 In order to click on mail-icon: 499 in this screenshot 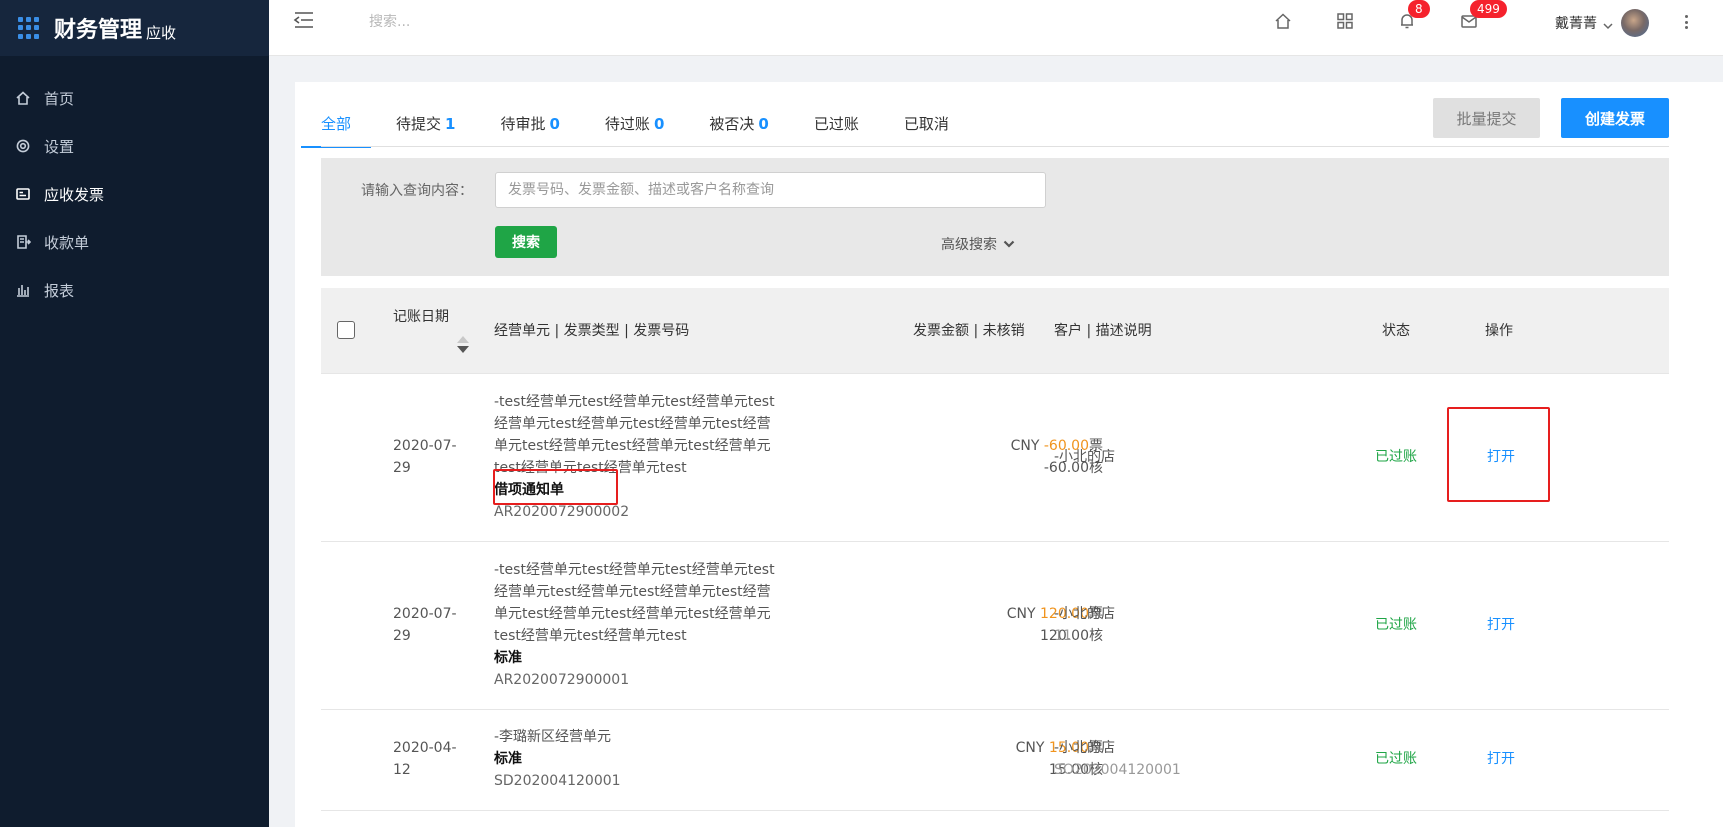, I will do `click(1482, 16)`.